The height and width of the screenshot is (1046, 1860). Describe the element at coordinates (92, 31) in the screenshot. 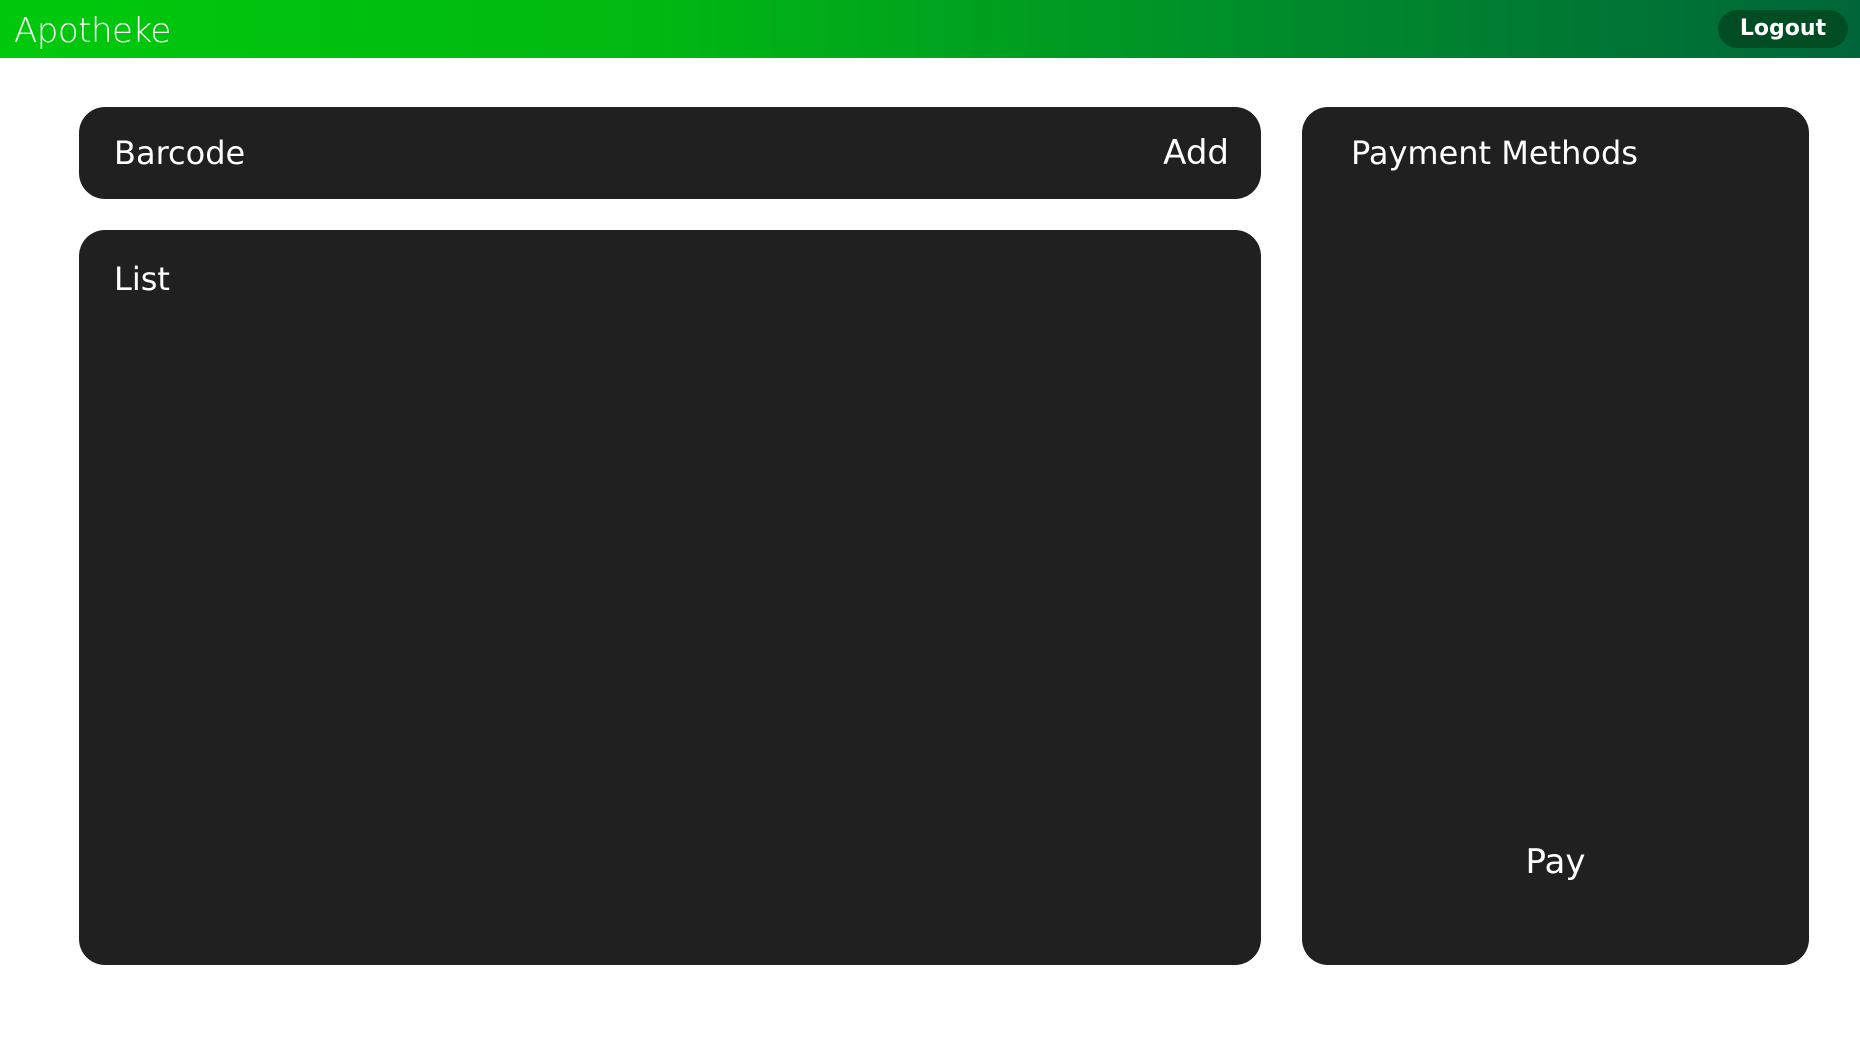

I see `app-title: Apotheke` at that location.